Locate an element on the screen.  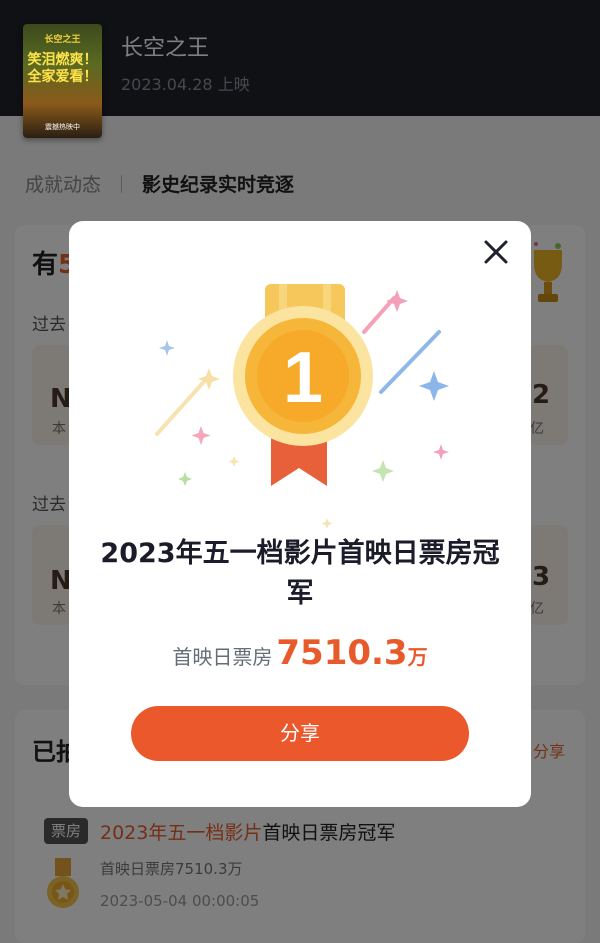
poster-bottom-text: 震撼热映中 is located at coordinates (62, 127).